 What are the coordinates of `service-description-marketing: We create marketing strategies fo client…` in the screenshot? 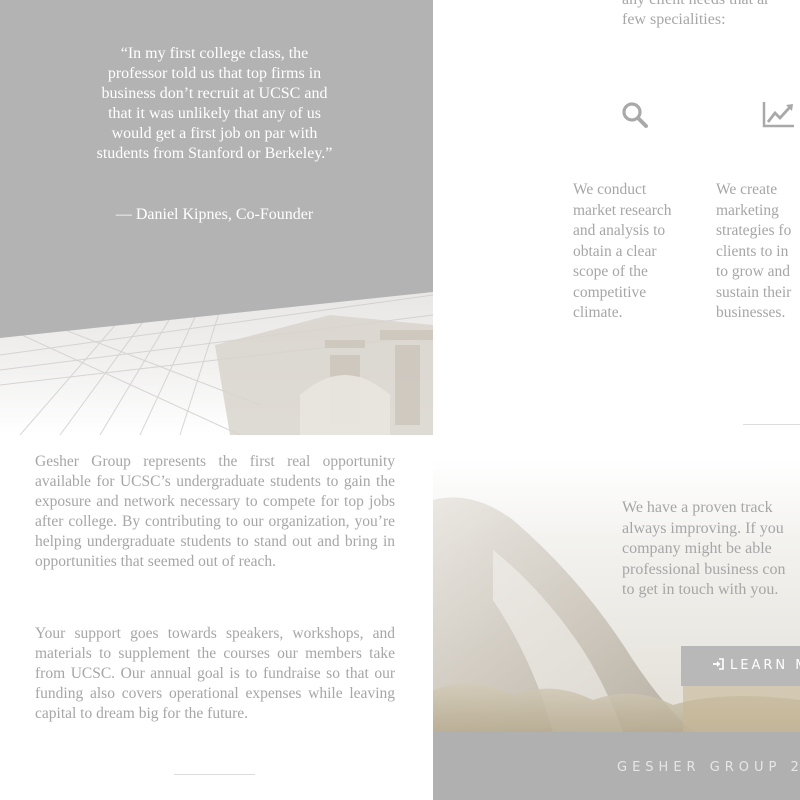 It's located at (758, 252).